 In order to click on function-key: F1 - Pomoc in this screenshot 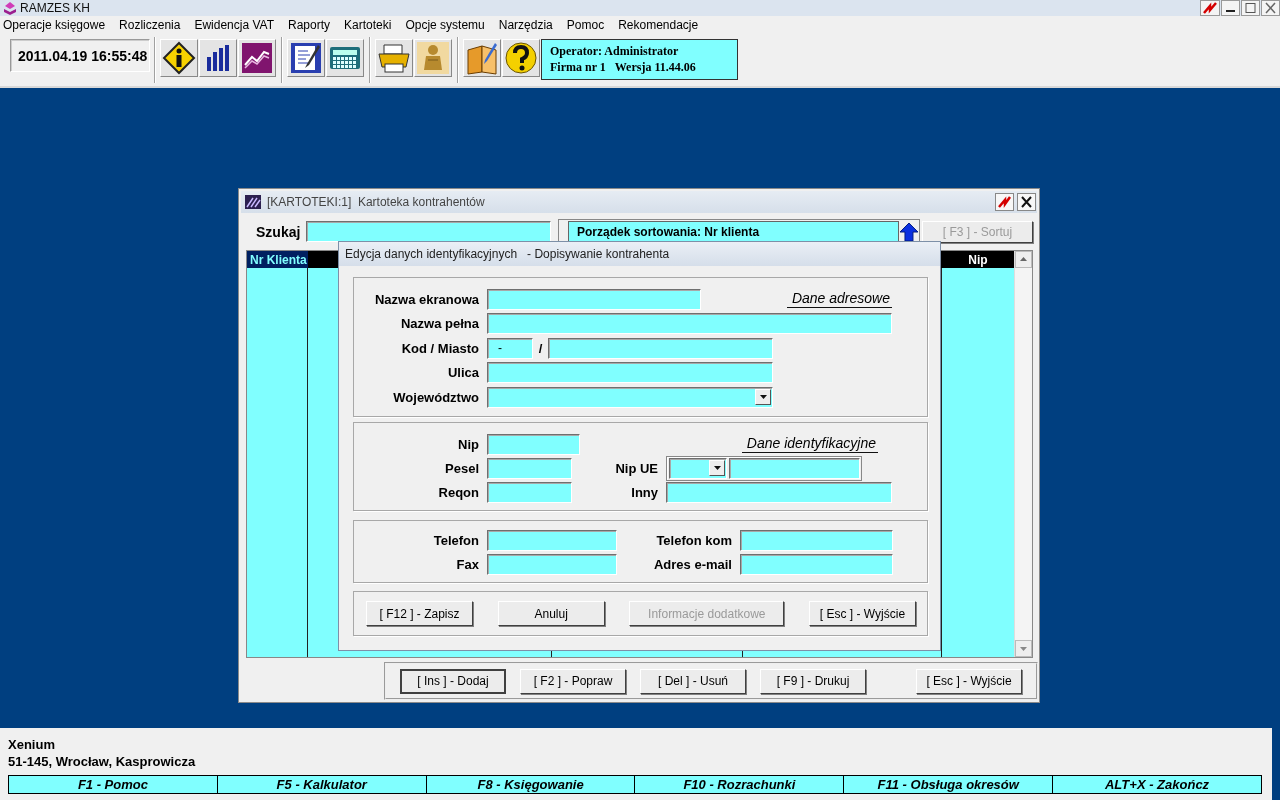, I will do `click(113, 784)`.